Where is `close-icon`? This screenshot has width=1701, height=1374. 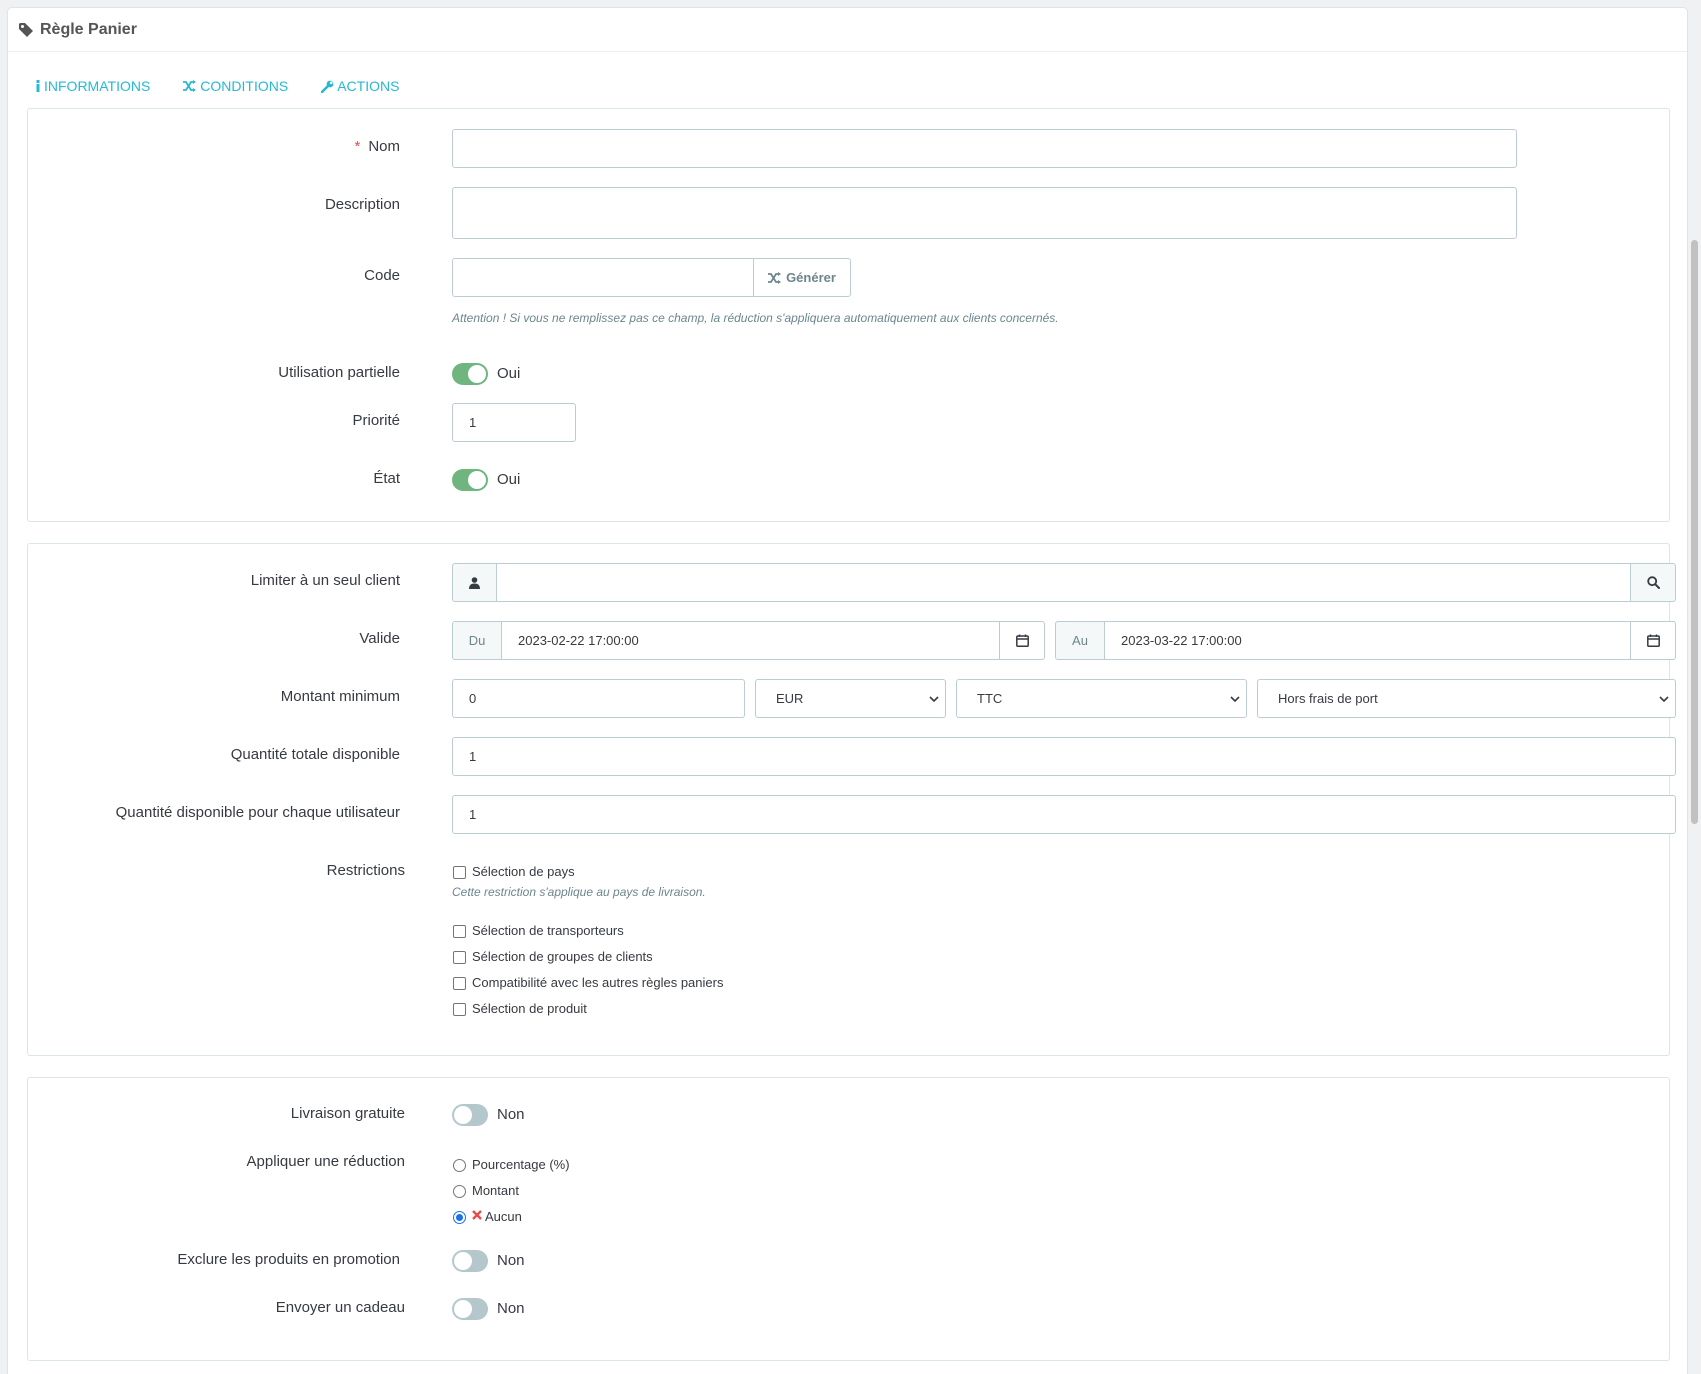 close-icon is located at coordinates (477, 1215).